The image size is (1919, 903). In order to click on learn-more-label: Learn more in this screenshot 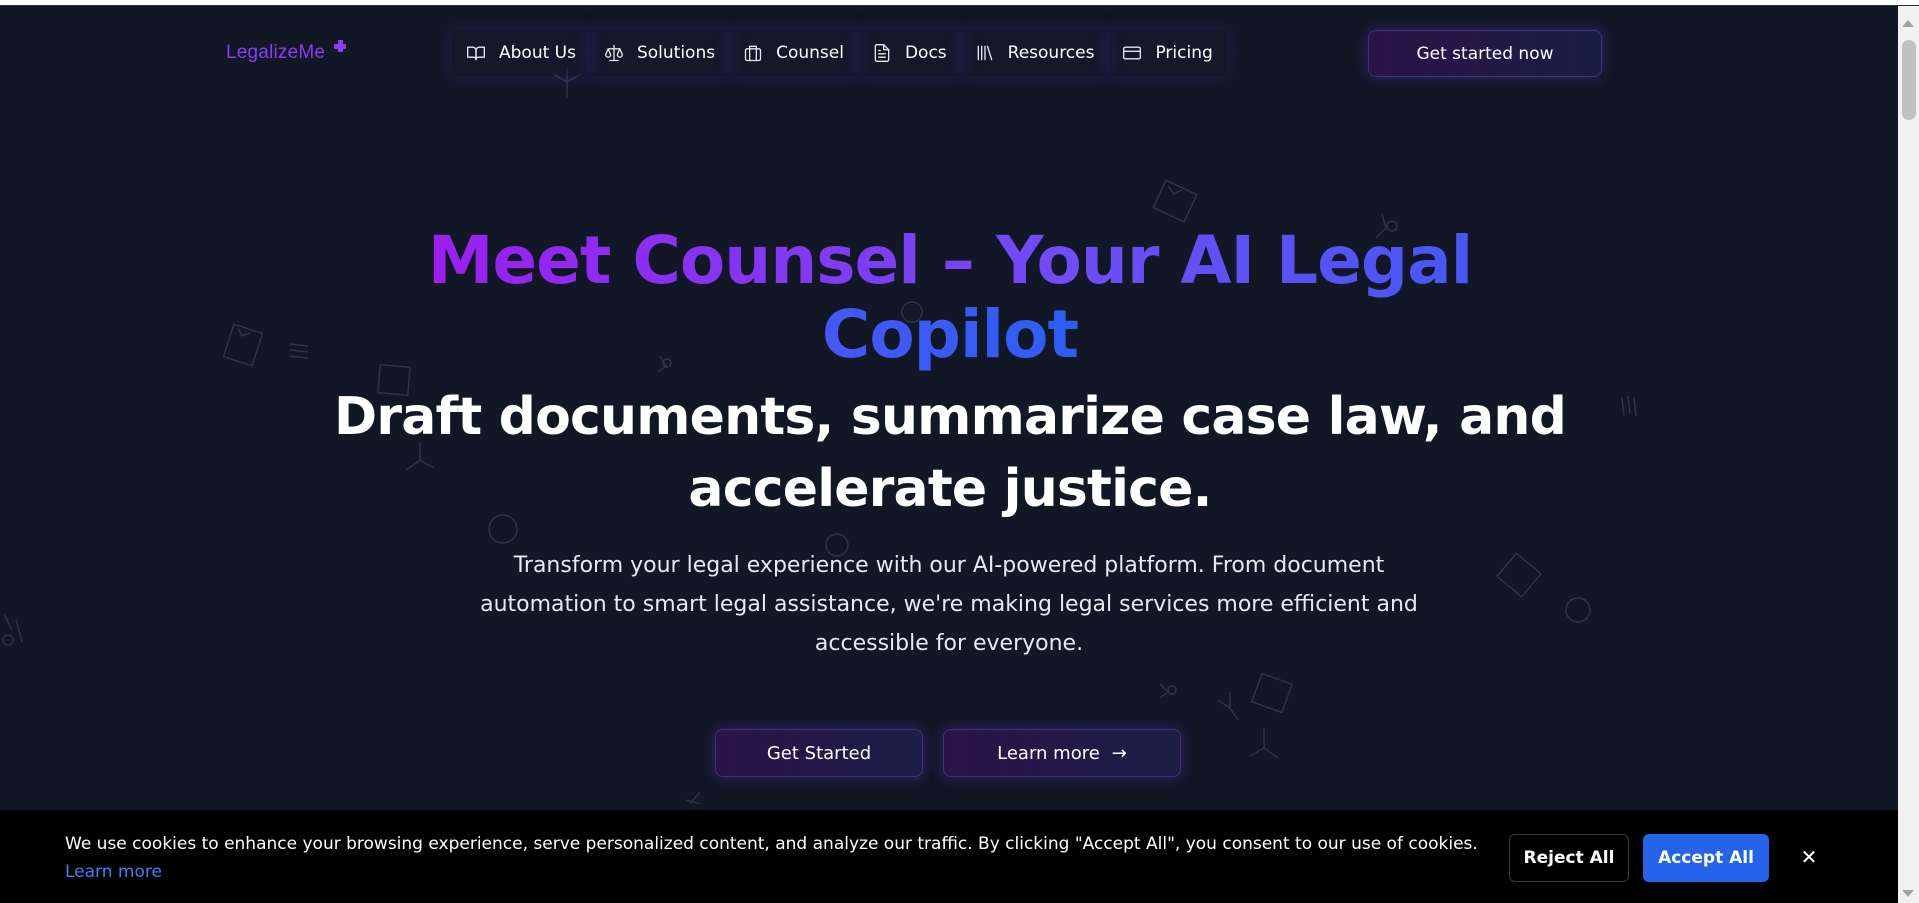, I will do `click(1048, 753)`.